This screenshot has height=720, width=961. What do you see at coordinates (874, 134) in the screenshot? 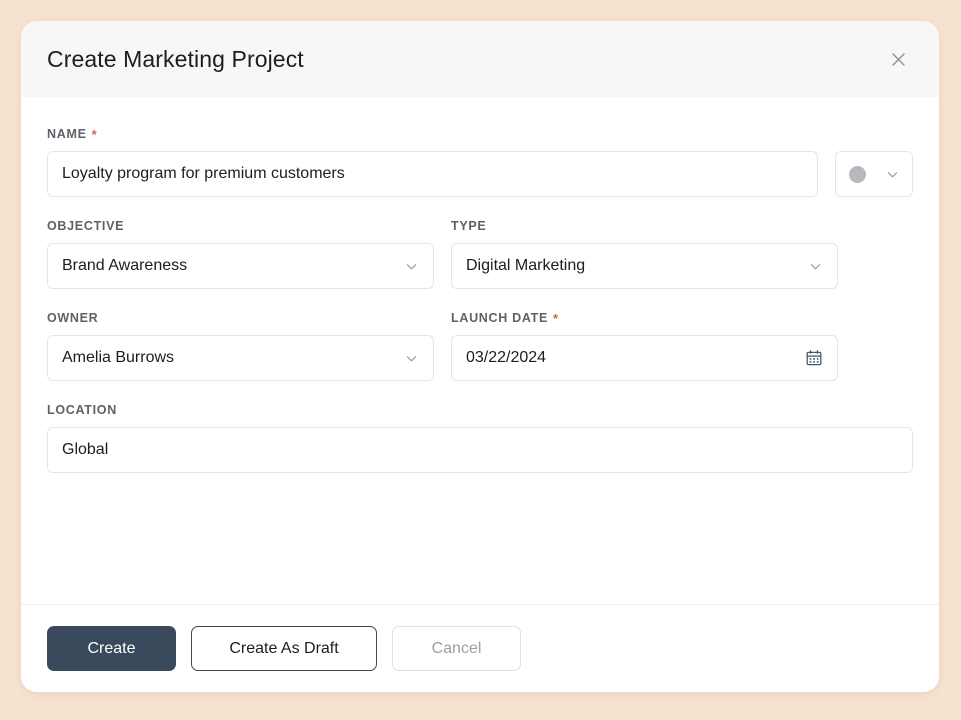
I see `color-swatch-label-spacer` at bounding box center [874, 134].